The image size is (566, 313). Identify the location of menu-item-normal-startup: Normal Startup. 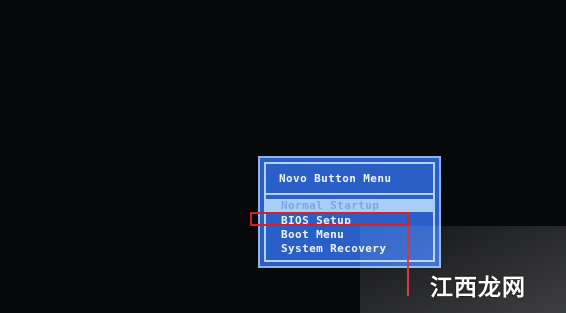
(349, 205).